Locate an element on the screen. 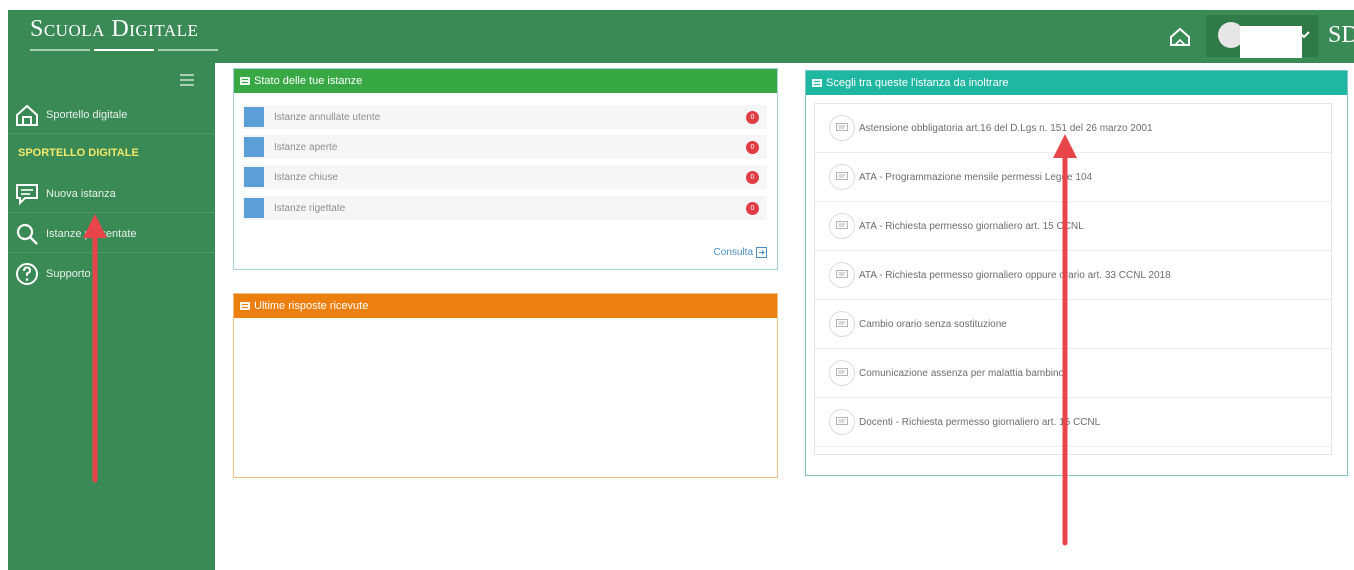 This screenshot has width=1354, height=570. arrow-right-box-icon is located at coordinates (761, 252).